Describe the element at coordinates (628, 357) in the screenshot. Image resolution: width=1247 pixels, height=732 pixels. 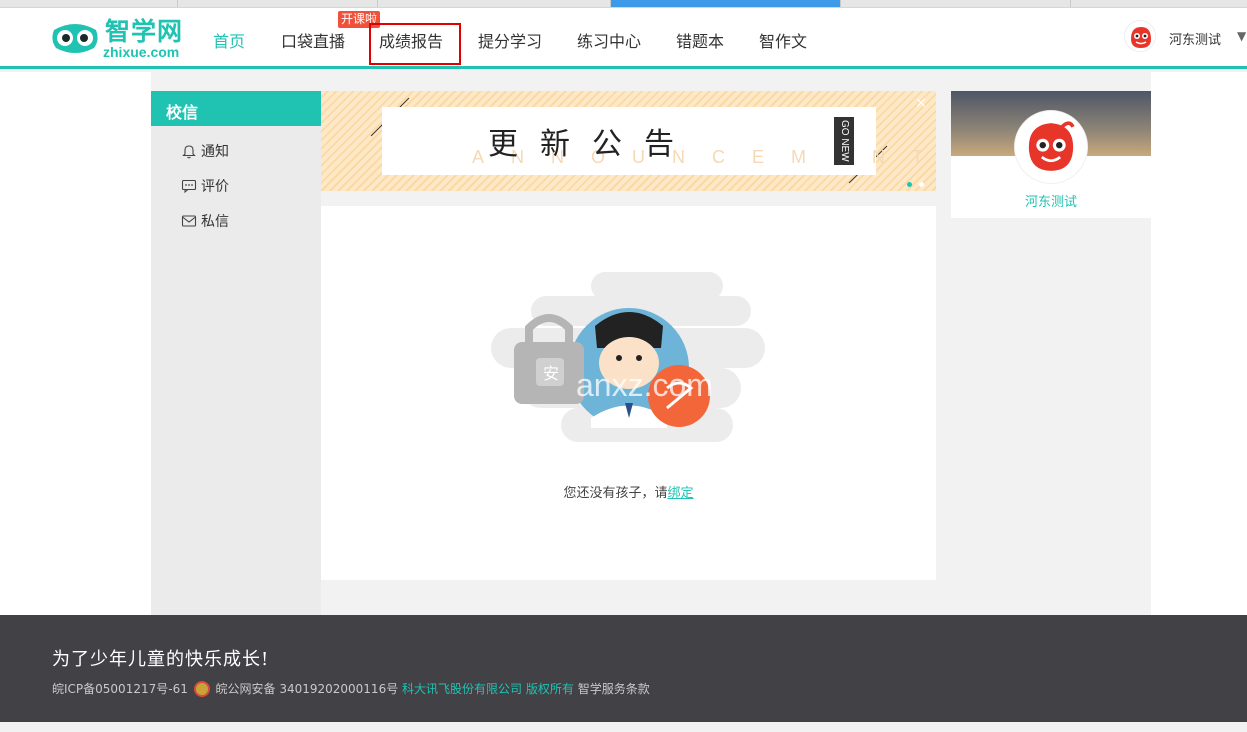
I see `no-child-illustration: 安 anxz.com` at that location.